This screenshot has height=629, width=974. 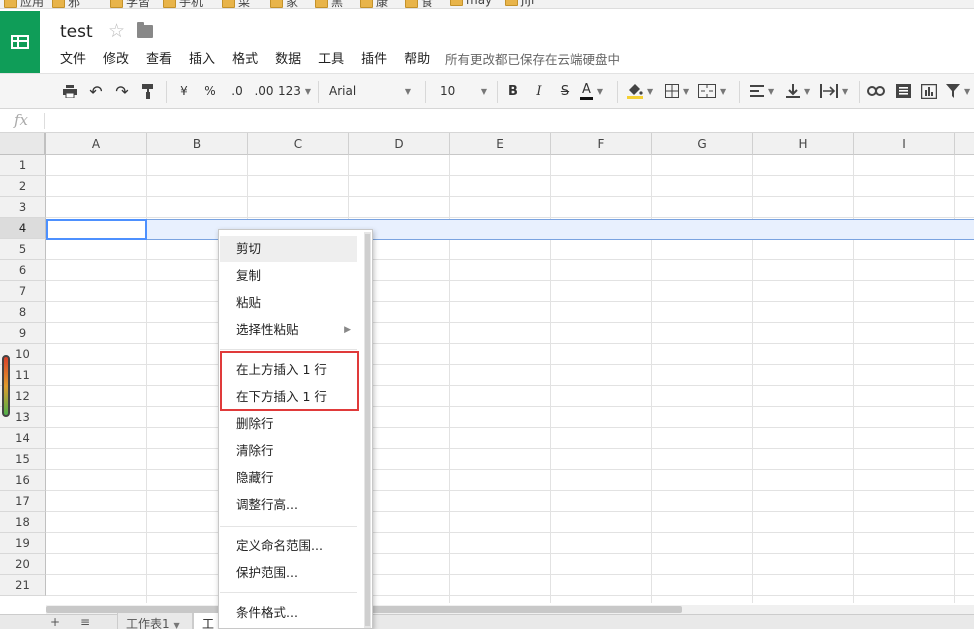 I want to click on insert-link-button, so click(x=876, y=91).